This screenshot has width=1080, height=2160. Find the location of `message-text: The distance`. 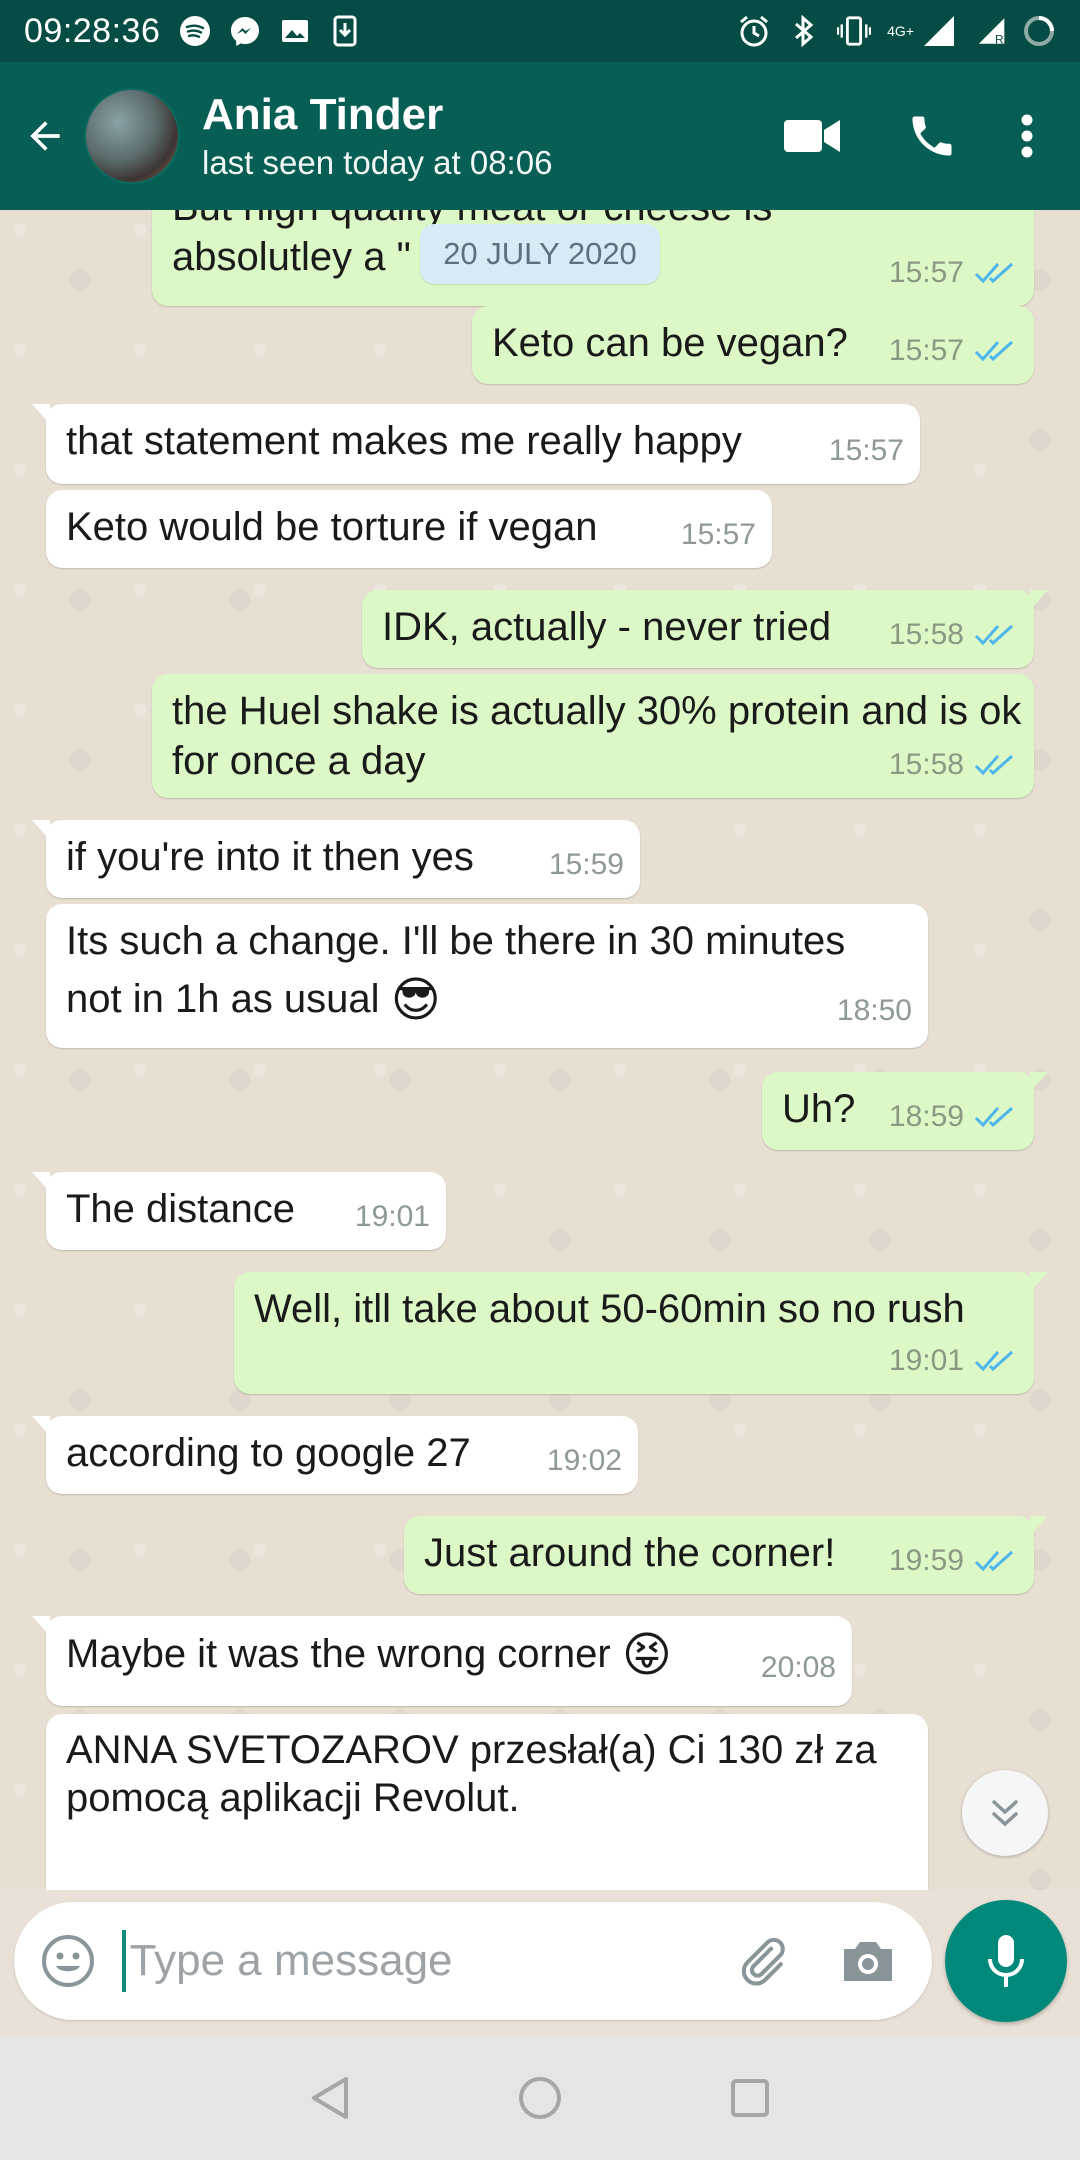

message-text: The distance is located at coordinates (181, 1209).